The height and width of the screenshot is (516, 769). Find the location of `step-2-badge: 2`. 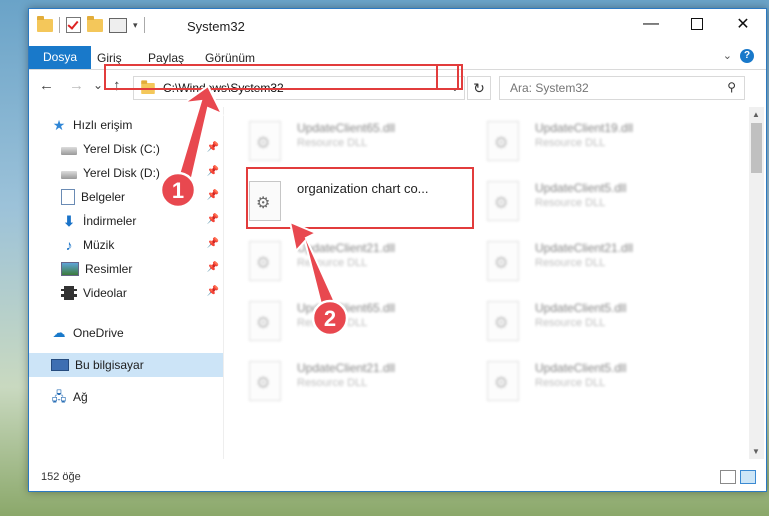

step-2-badge: 2 is located at coordinates (330, 318).